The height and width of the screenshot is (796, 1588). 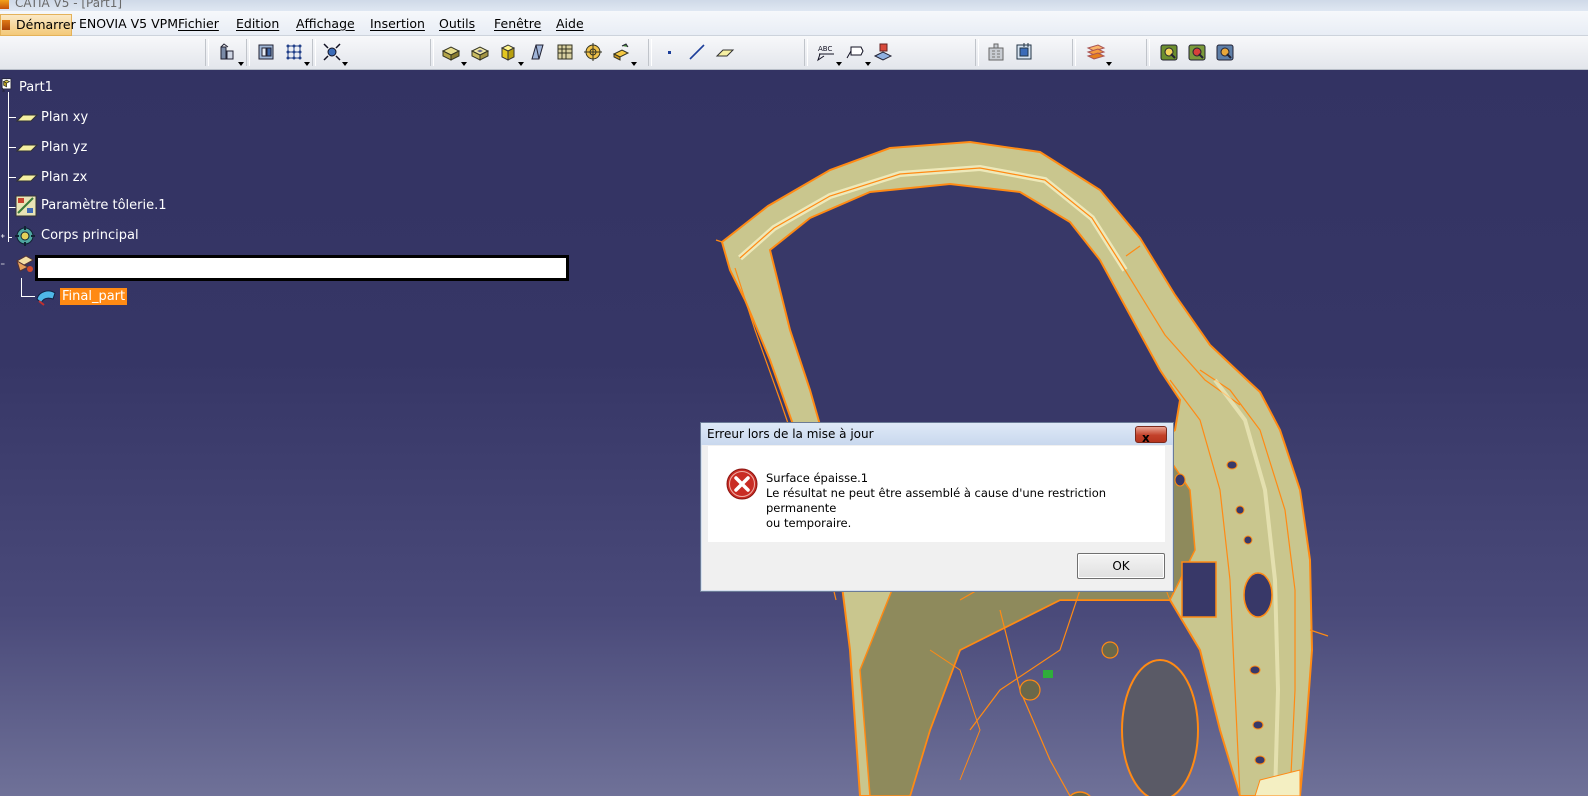 I want to click on stack-icon, so click(x=1099, y=54).